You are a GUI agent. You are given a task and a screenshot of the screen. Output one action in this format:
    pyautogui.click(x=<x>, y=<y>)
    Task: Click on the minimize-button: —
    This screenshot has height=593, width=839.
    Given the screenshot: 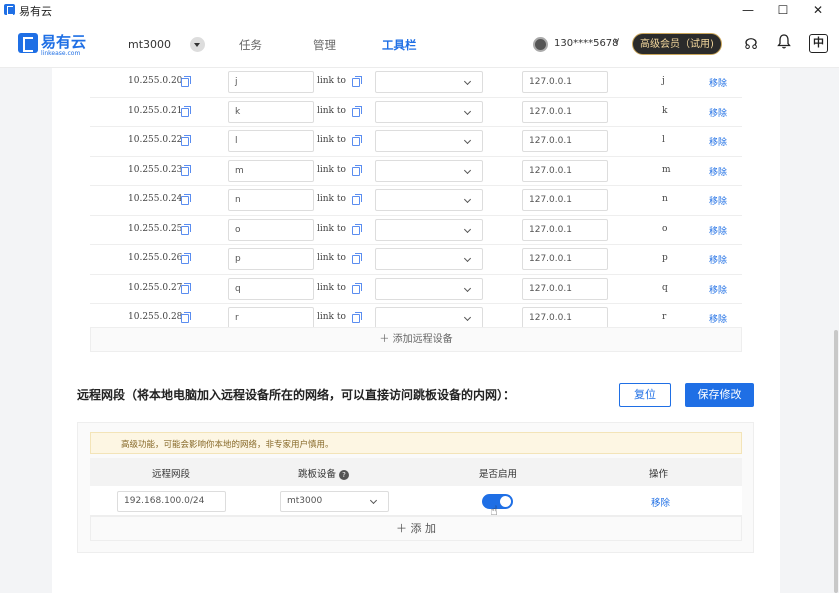 What is the action you would take?
    pyautogui.click(x=748, y=10)
    